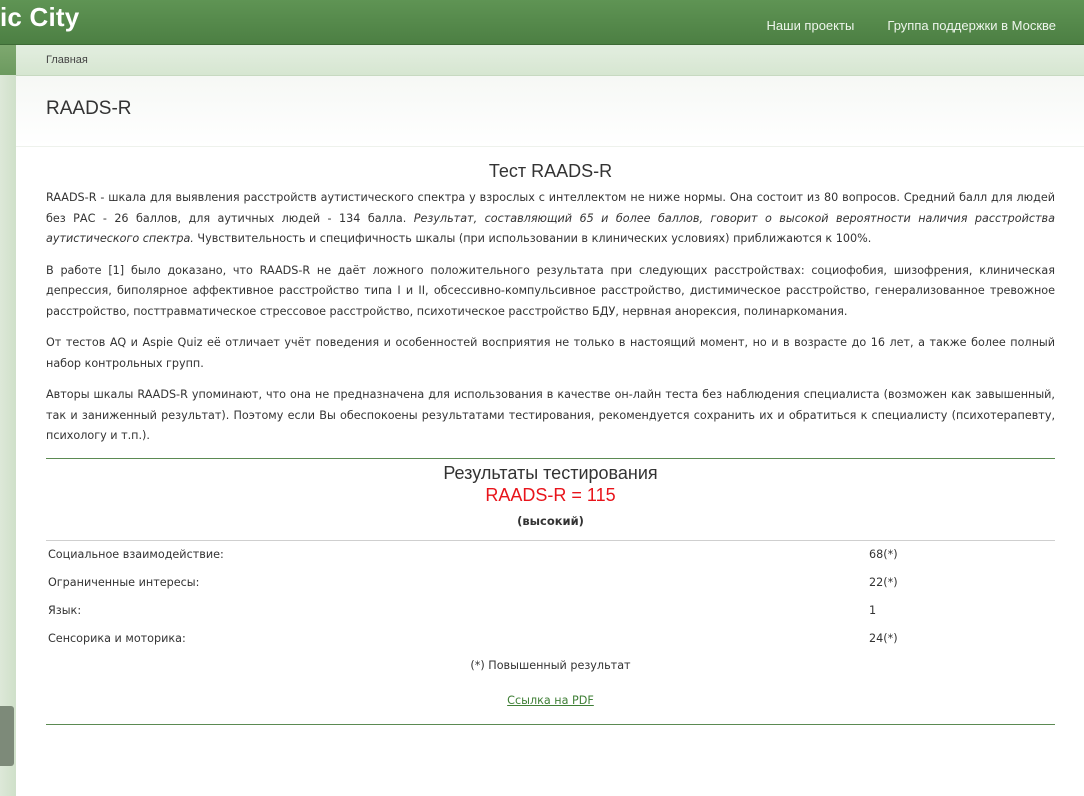 This screenshot has width=1084, height=796. What do you see at coordinates (550, 472) in the screenshot?
I see `results-title: Результаты тестирования` at bounding box center [550, 472].